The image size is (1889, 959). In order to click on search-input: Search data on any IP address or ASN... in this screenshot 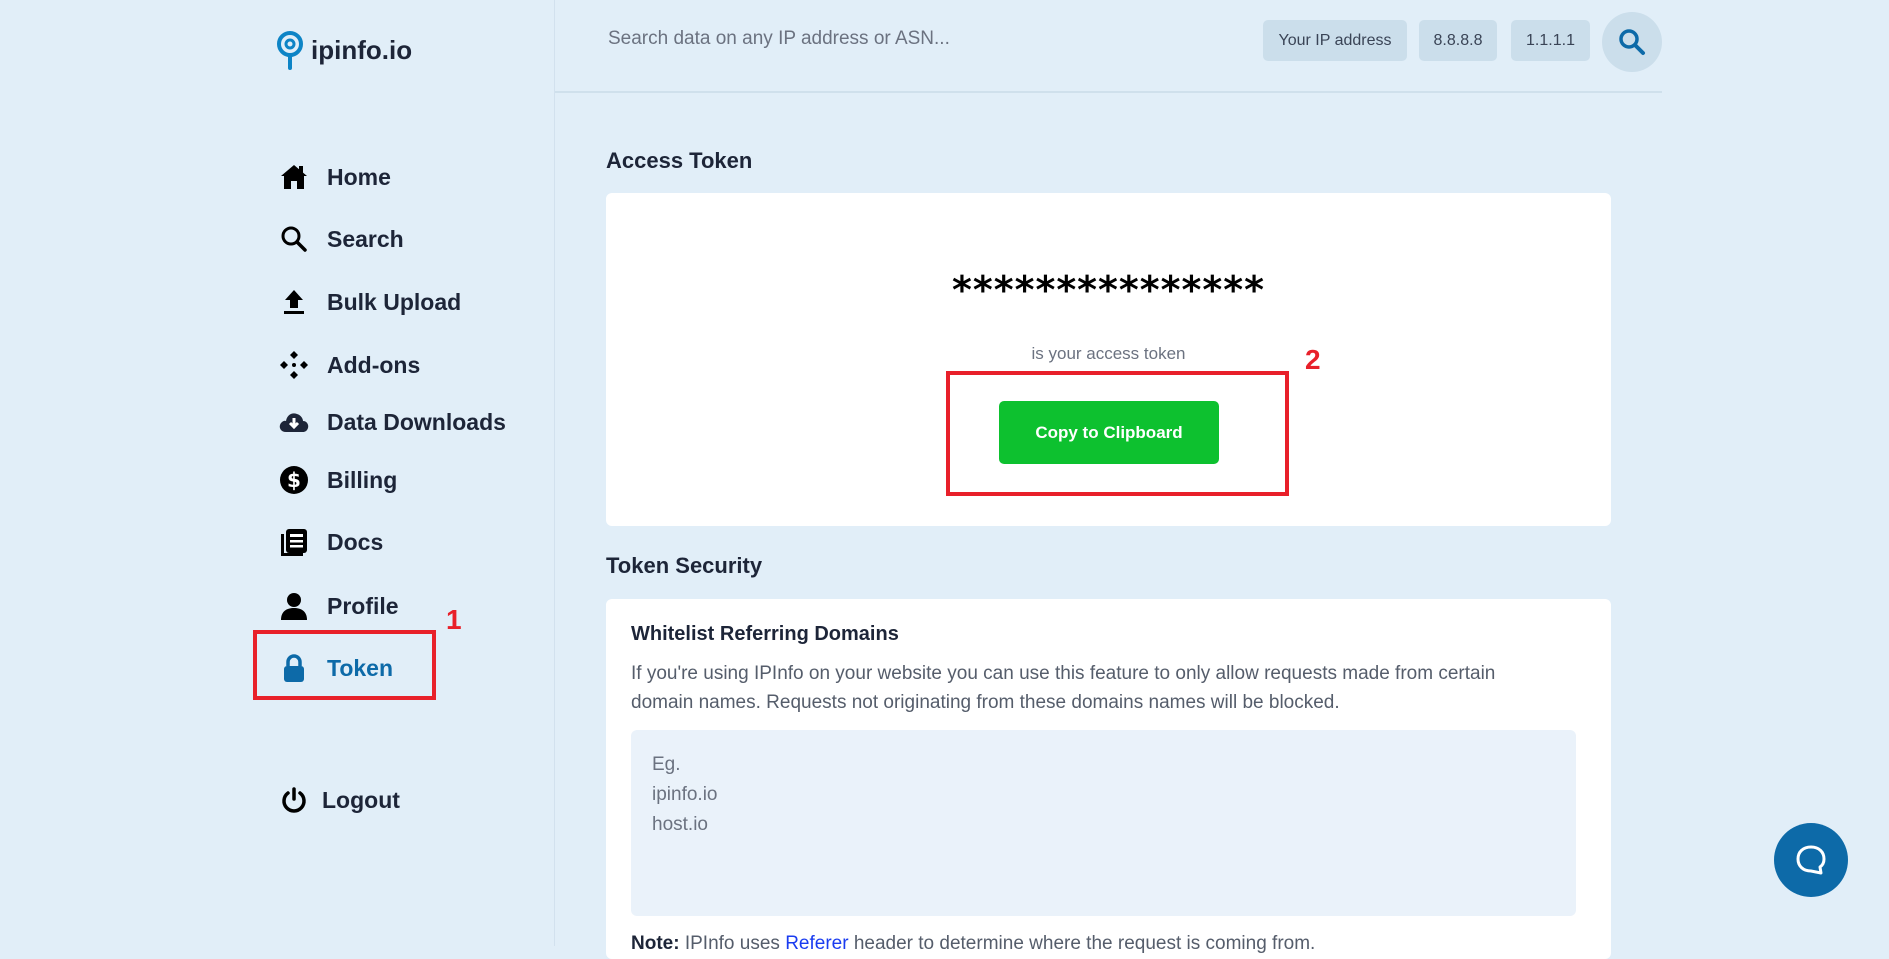, I will do `click(779, 39)`.